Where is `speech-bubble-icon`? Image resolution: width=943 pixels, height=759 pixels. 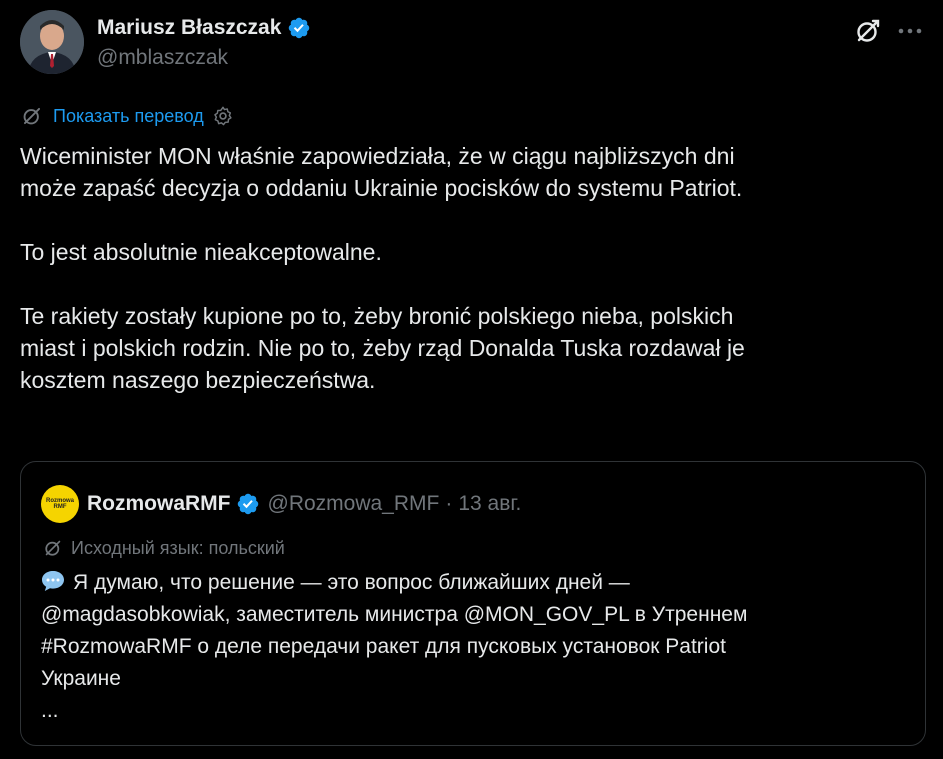
speech-bubble-icon is located at coordinates (53, 581).